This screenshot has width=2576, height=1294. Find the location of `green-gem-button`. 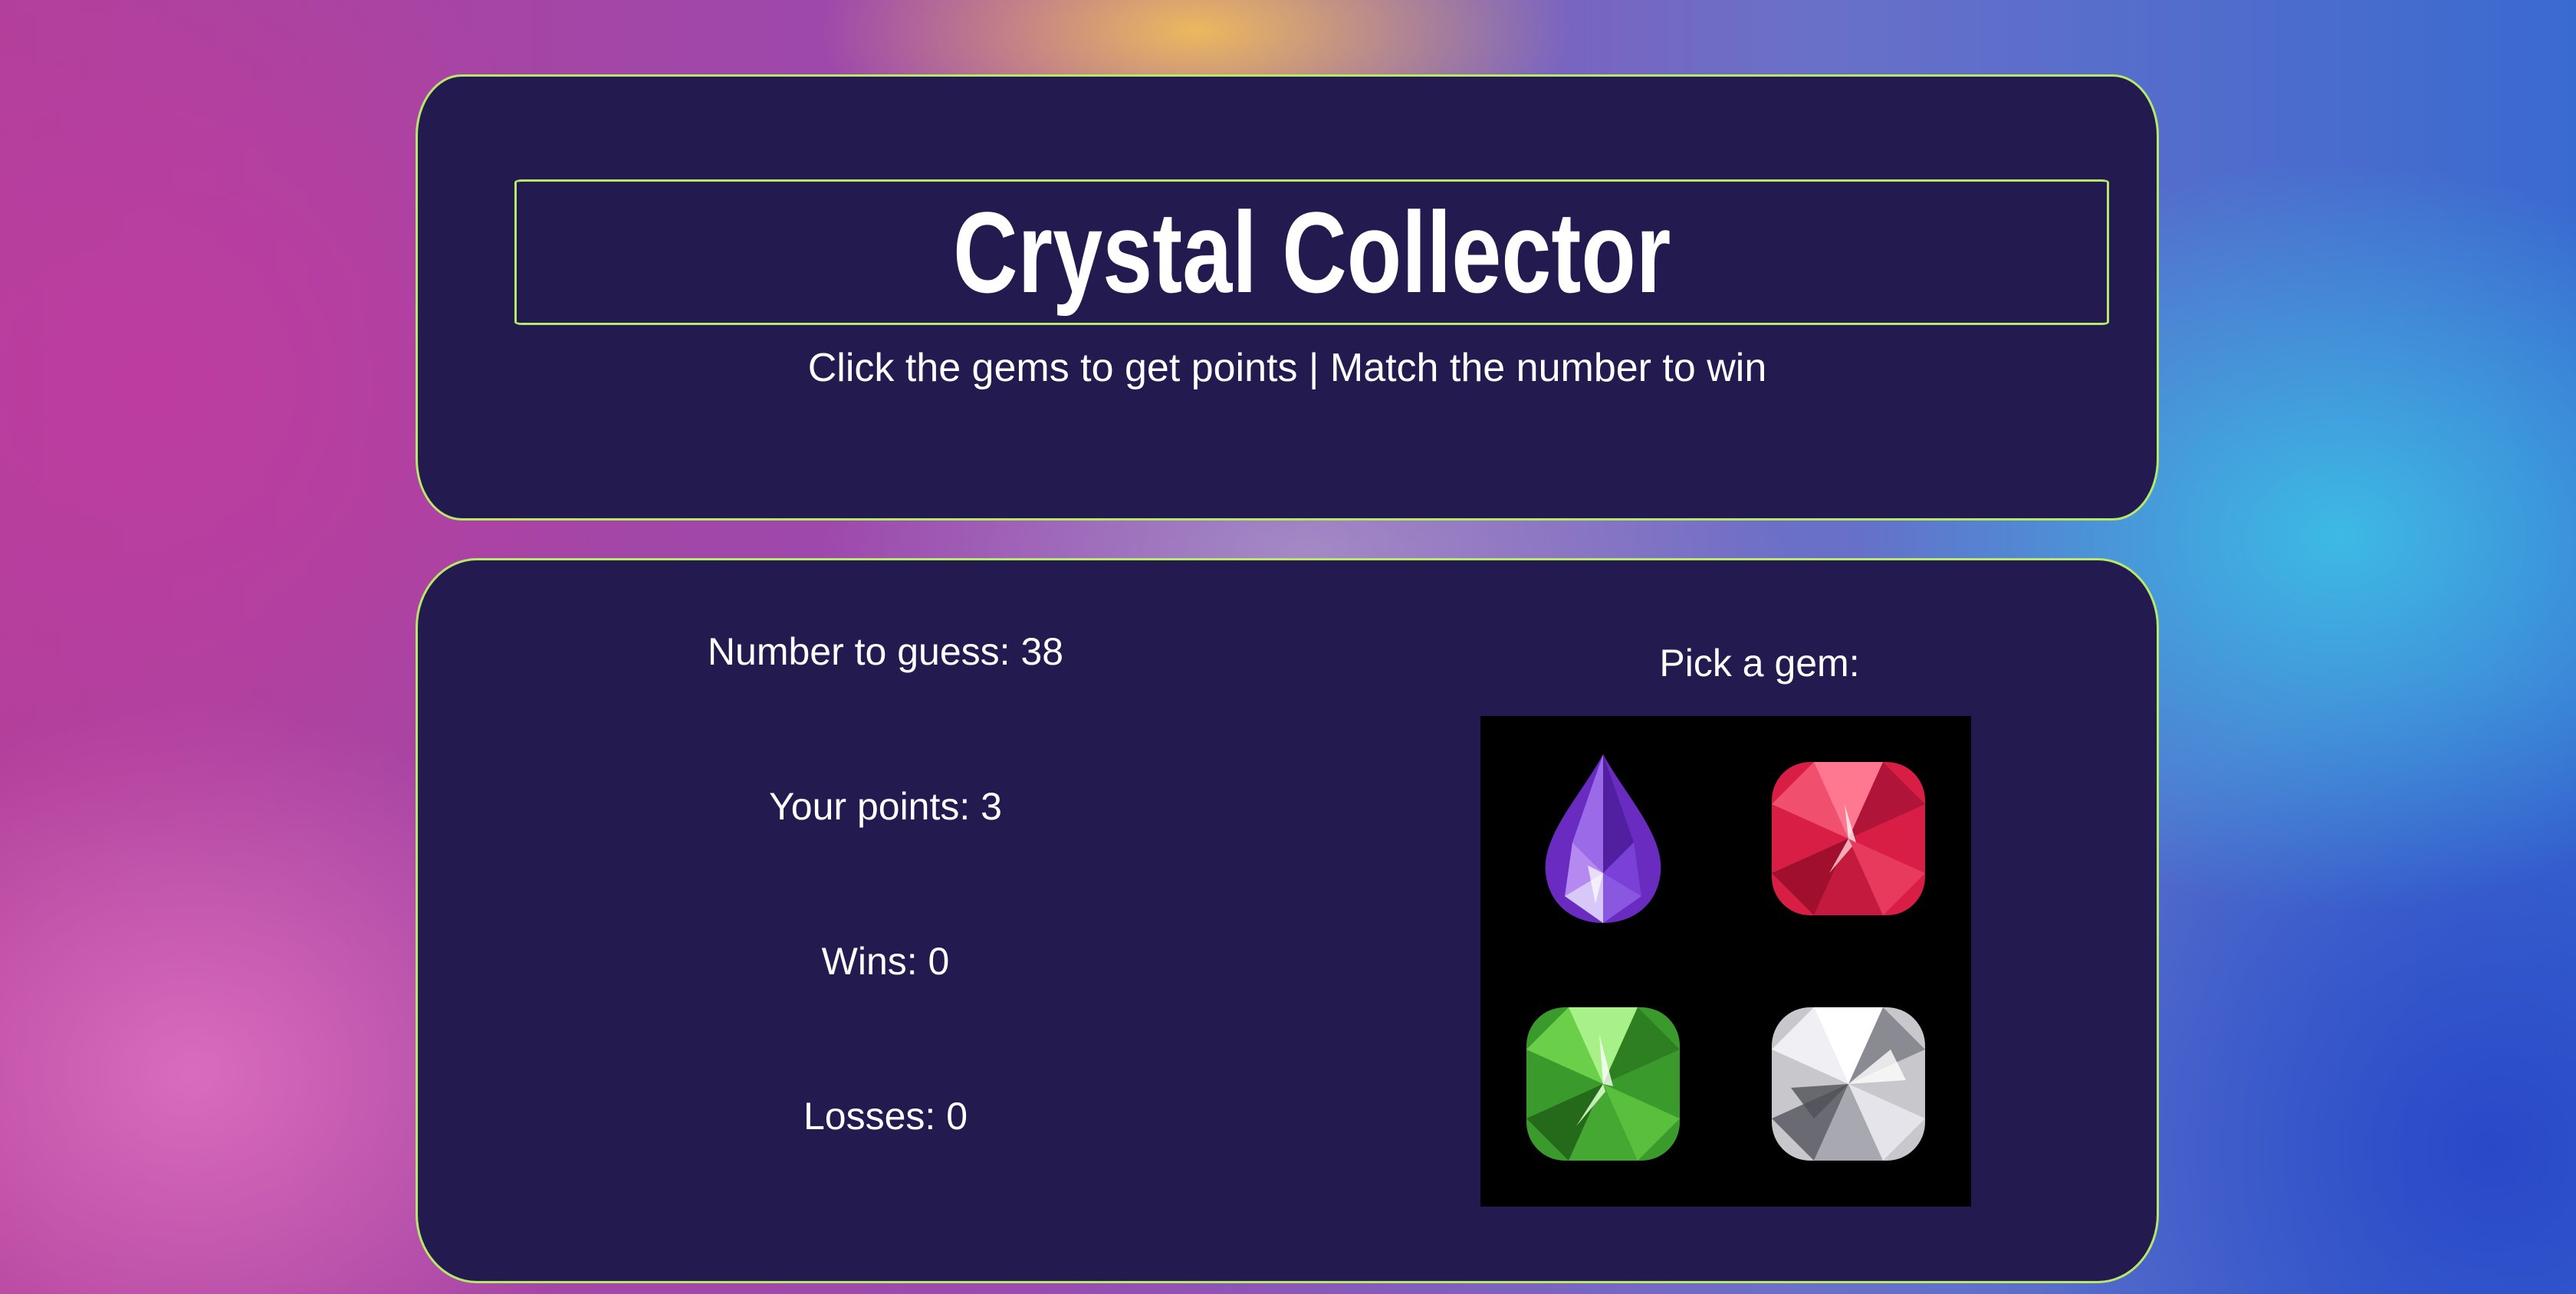

green-gem-button is located at coordinates (1603, 1084).